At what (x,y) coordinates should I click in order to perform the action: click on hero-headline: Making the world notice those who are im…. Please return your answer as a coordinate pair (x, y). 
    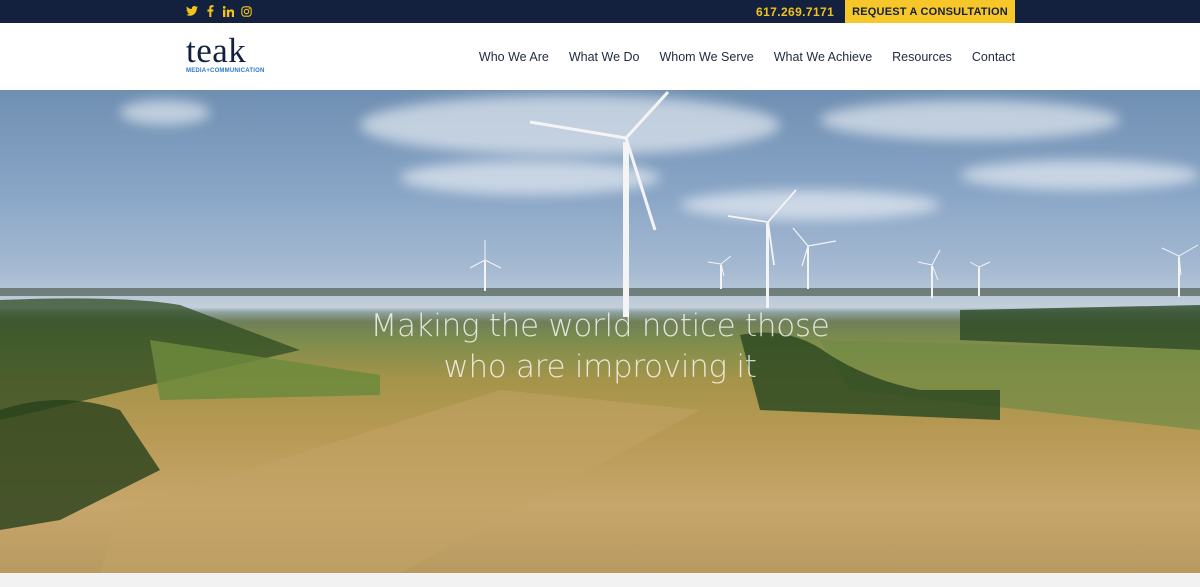
    Looking at the image, I should click on (600, 347).